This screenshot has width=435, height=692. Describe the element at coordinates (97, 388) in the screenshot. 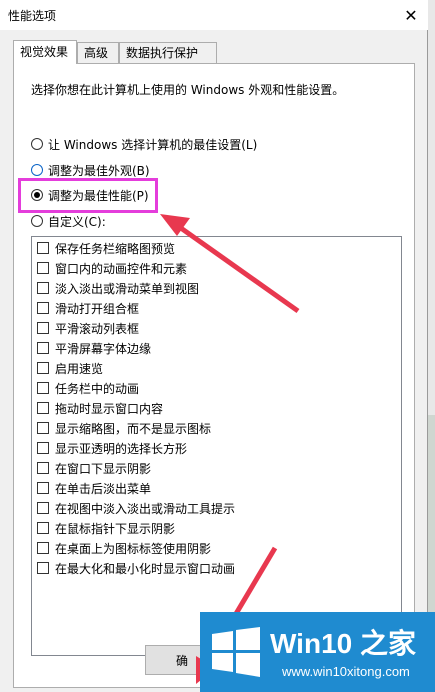

I see `list-item-label: 任务栏中的动画` at that location.